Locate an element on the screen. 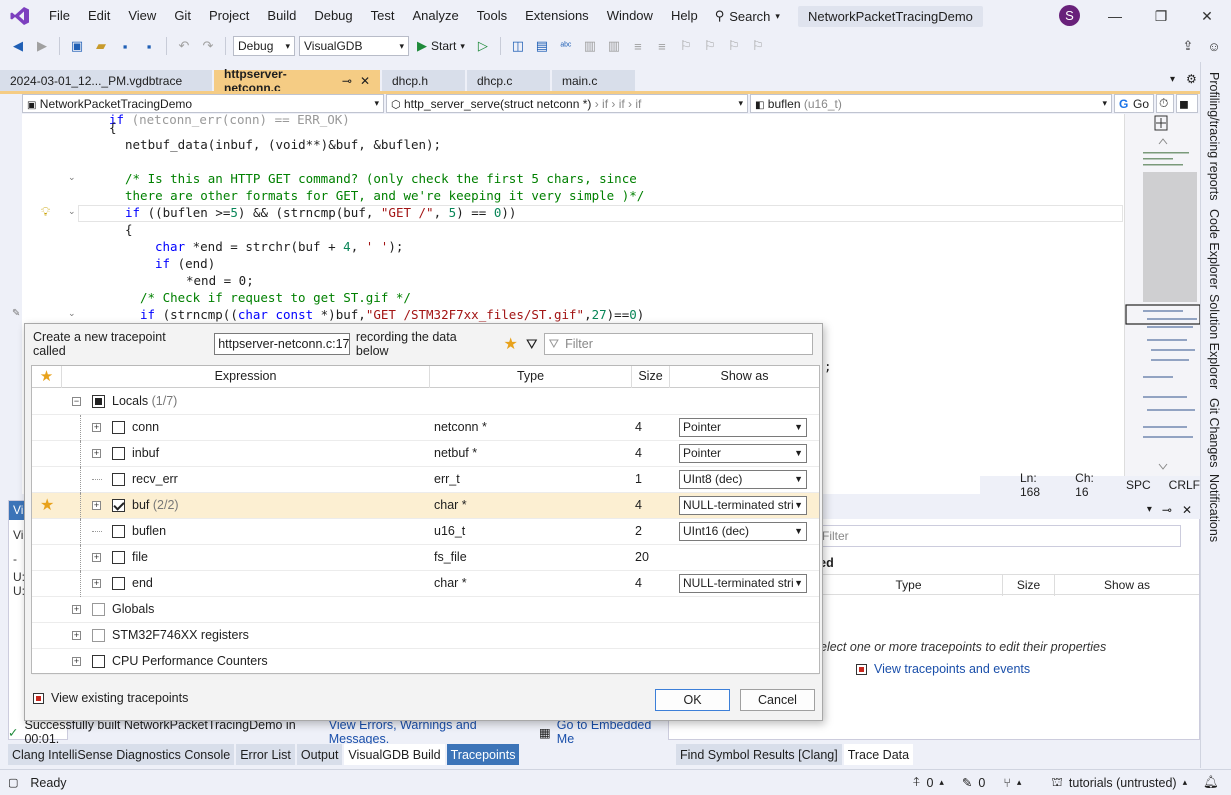  col-size: Size is located at coordinates (1029, 585).